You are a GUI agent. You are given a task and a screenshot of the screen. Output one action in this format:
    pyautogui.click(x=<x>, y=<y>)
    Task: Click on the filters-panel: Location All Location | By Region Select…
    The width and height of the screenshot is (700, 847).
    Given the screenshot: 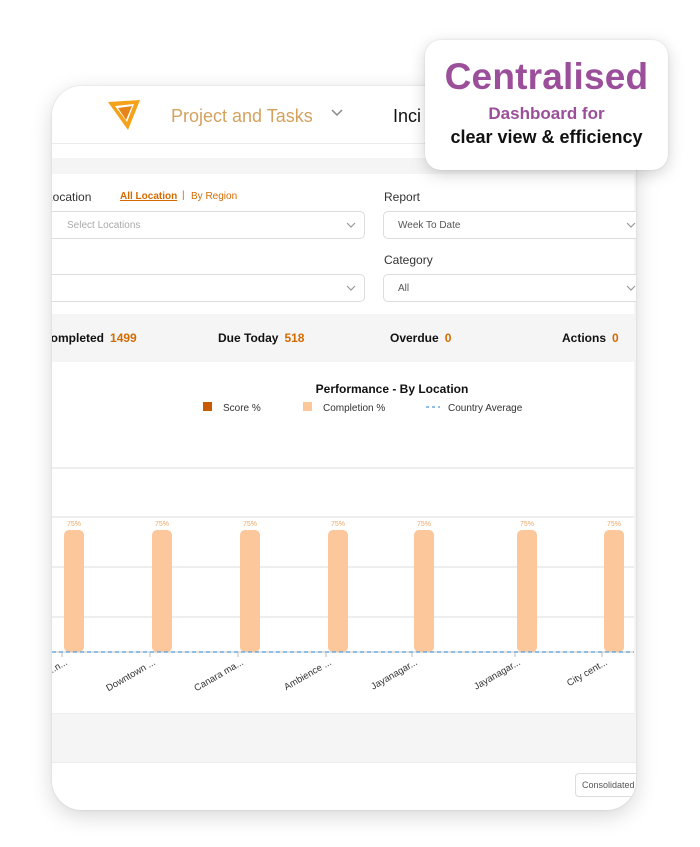 What is the action you would take?
    pyautogui.click(x=344, y=244)
    